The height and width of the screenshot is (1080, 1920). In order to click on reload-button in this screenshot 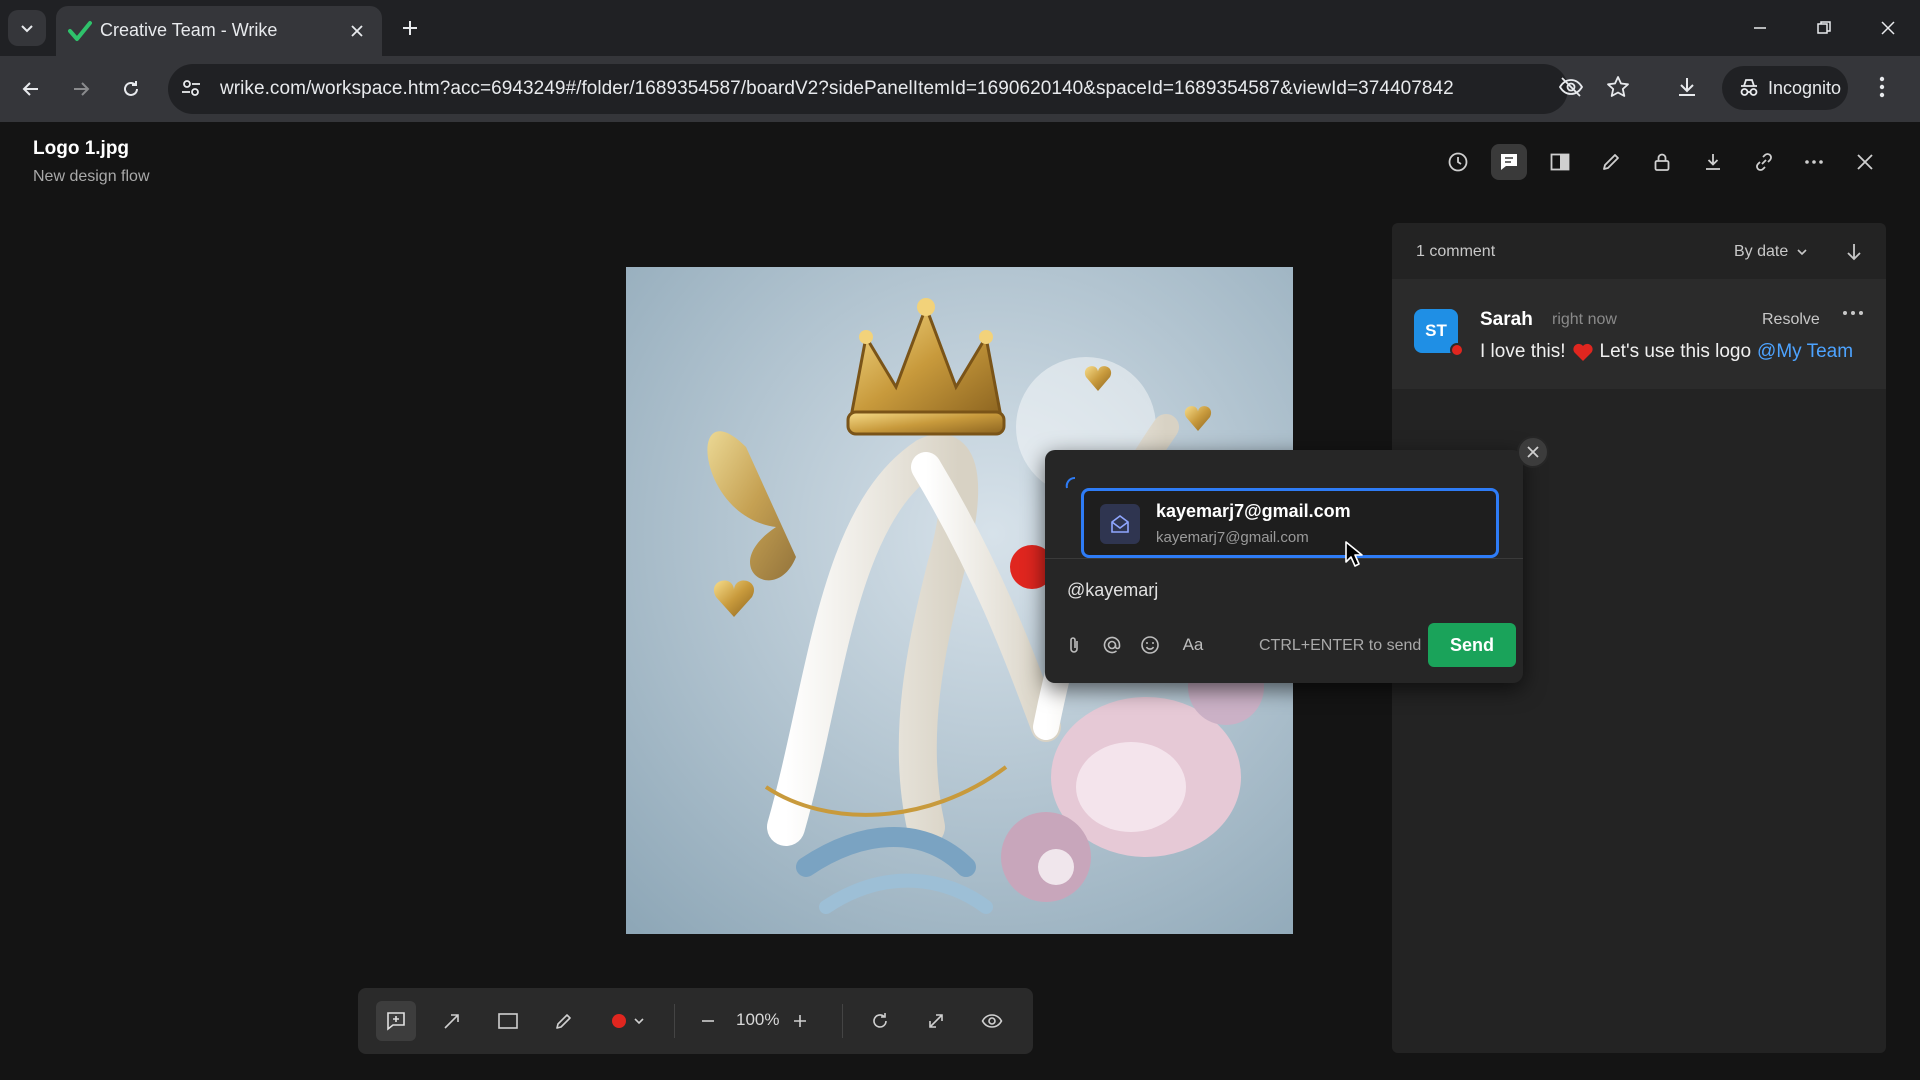, I will do `click(131, 89)`.